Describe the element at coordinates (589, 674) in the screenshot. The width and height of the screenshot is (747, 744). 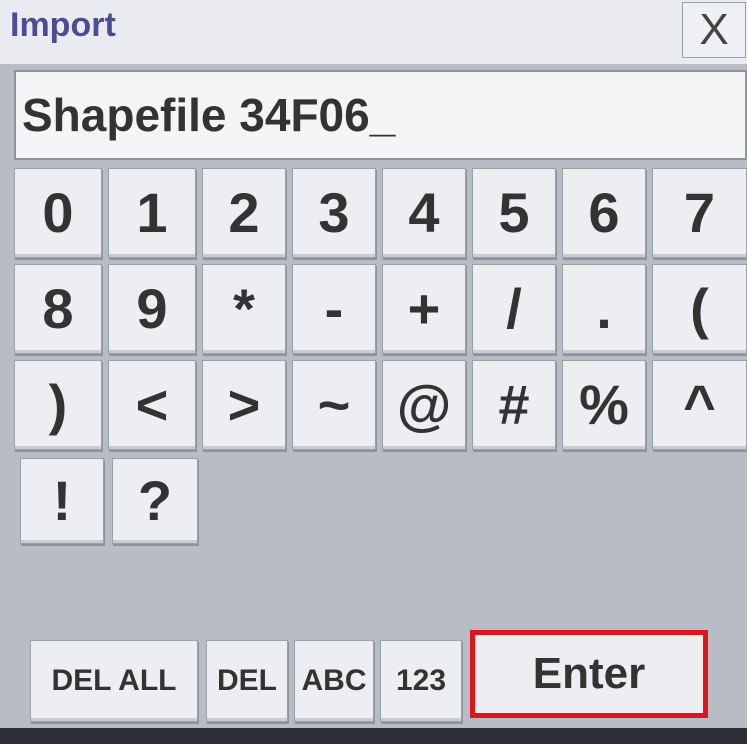
I see `enter-button: Enter` at that location.